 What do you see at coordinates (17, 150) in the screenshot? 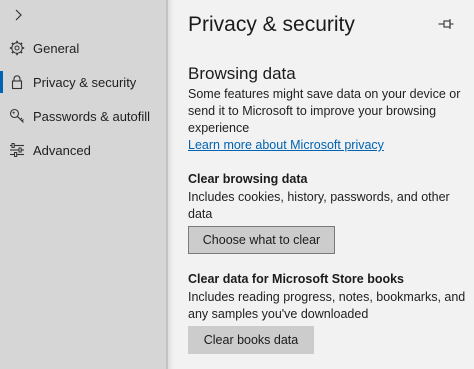
I see `sliders-icon` at bounding box center [17, 150].